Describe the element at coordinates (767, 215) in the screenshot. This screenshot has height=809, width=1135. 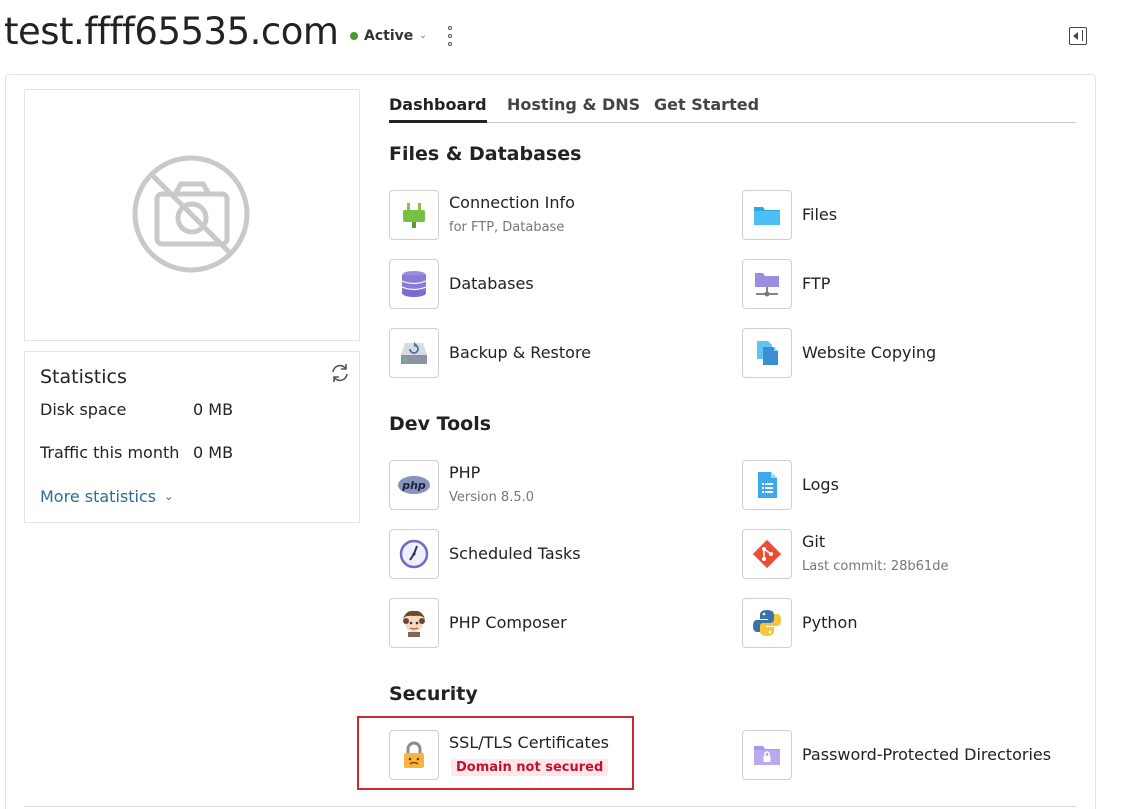
I see `folder-icon` at that location.